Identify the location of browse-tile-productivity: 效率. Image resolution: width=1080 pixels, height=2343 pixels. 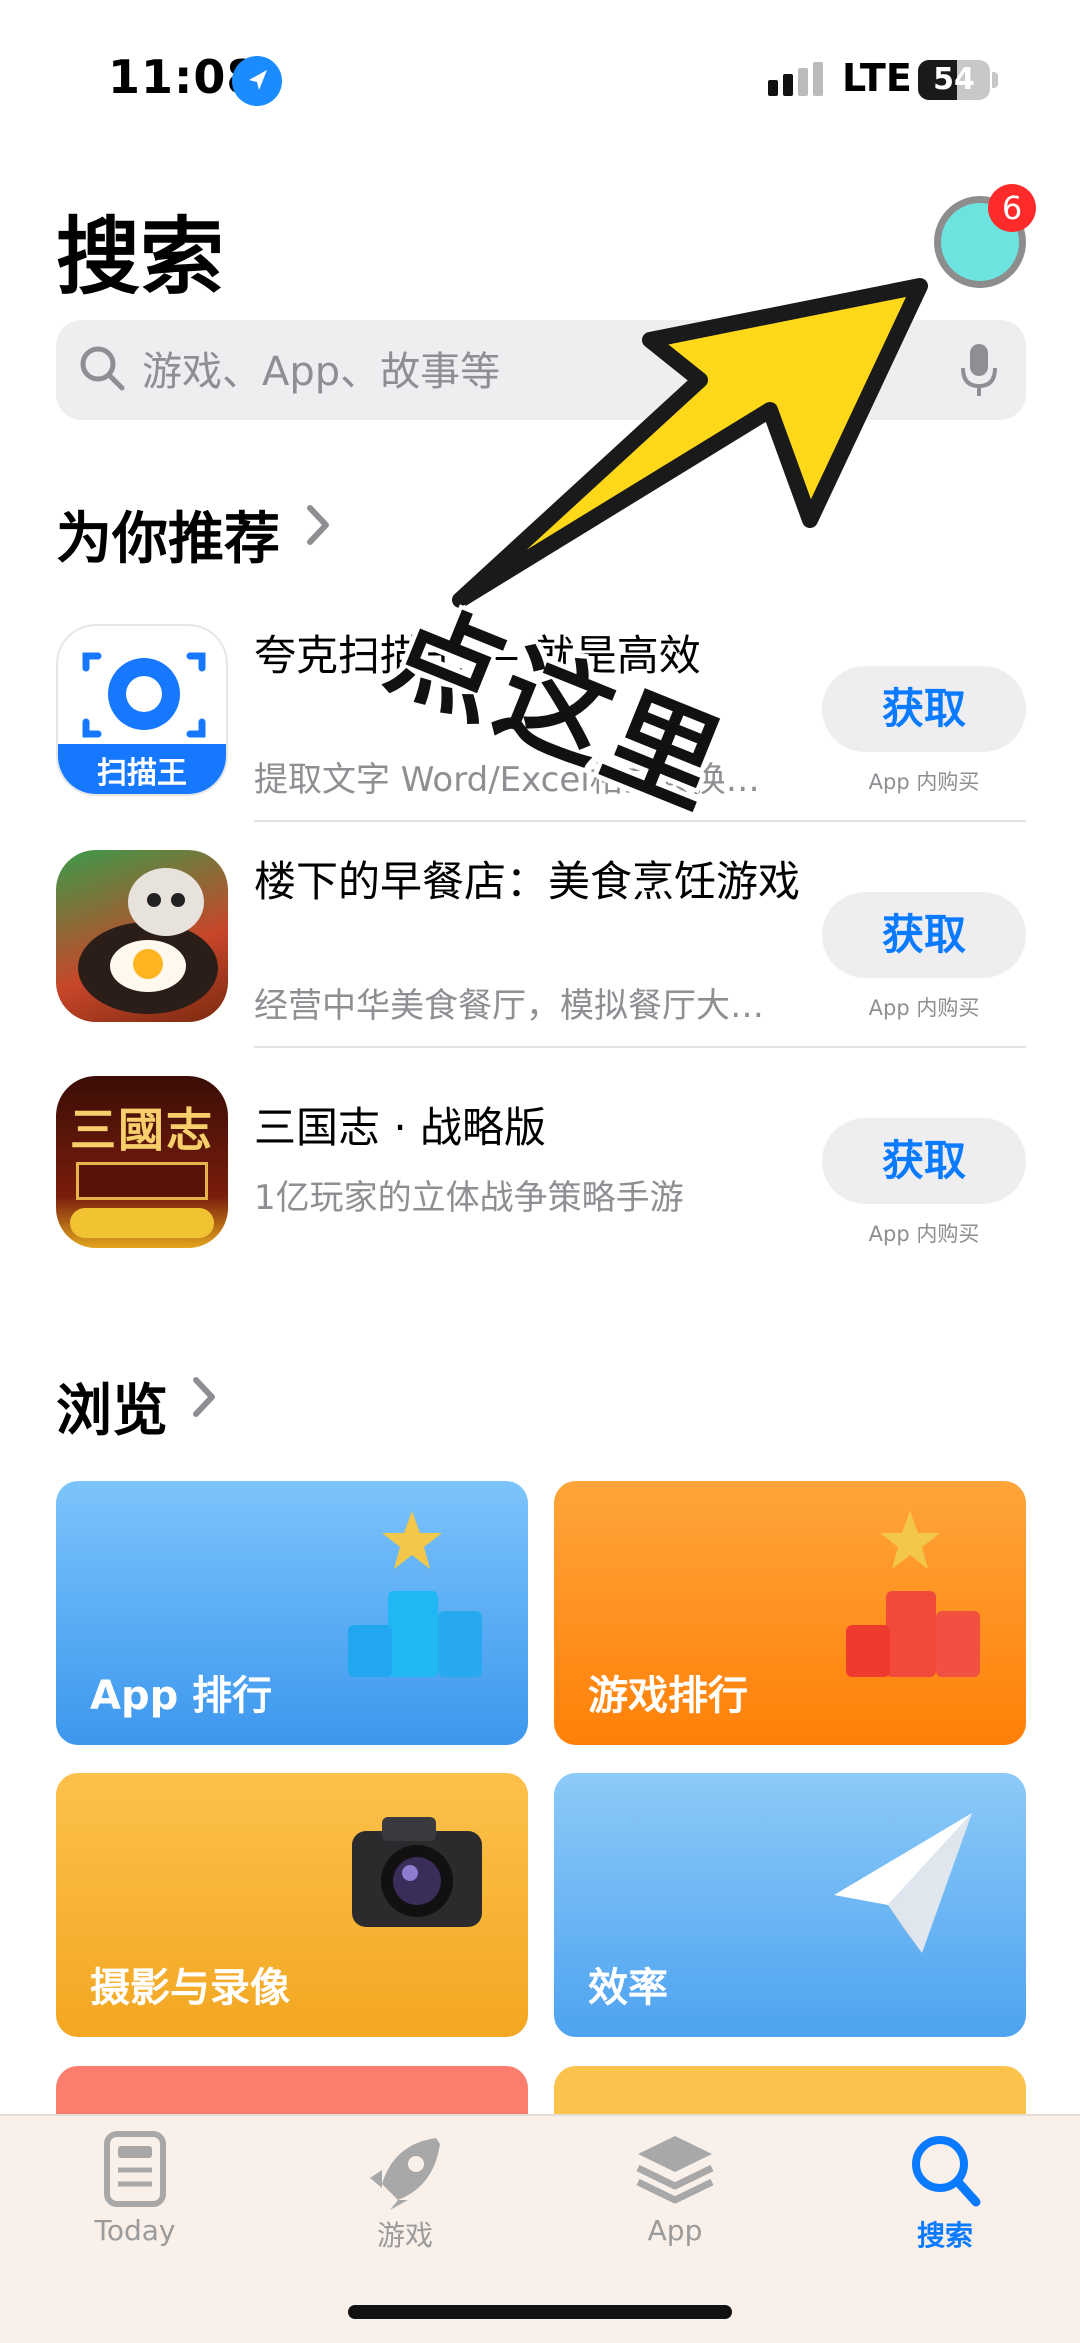
(790, 1905).